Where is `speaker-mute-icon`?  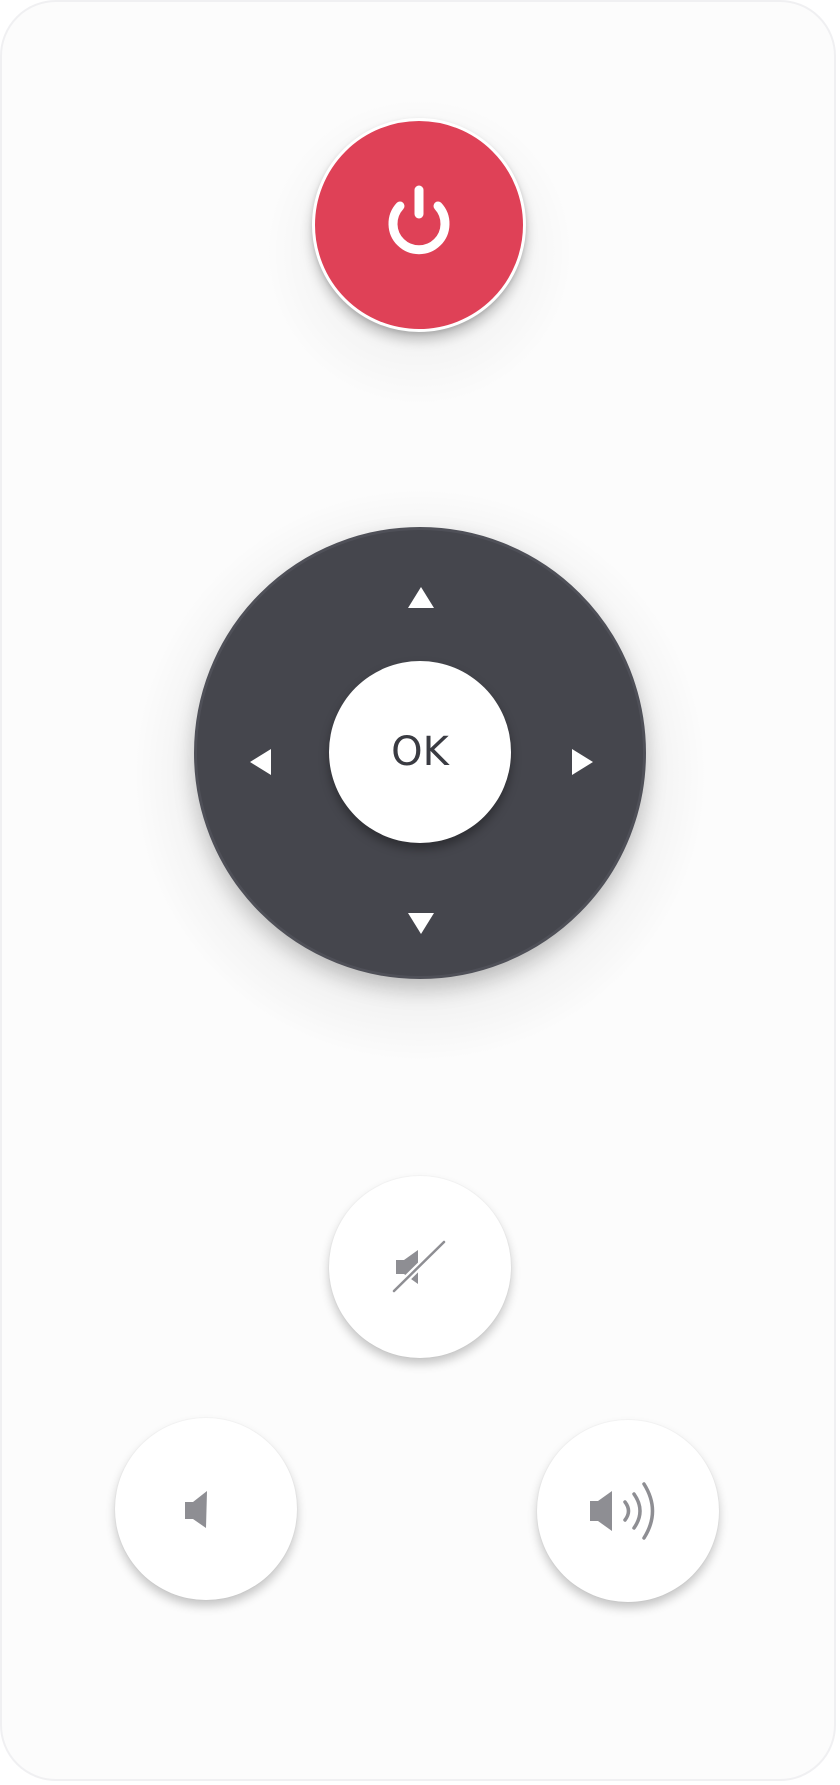
speaker-mute-icon is located at coordinates (419, 1266).